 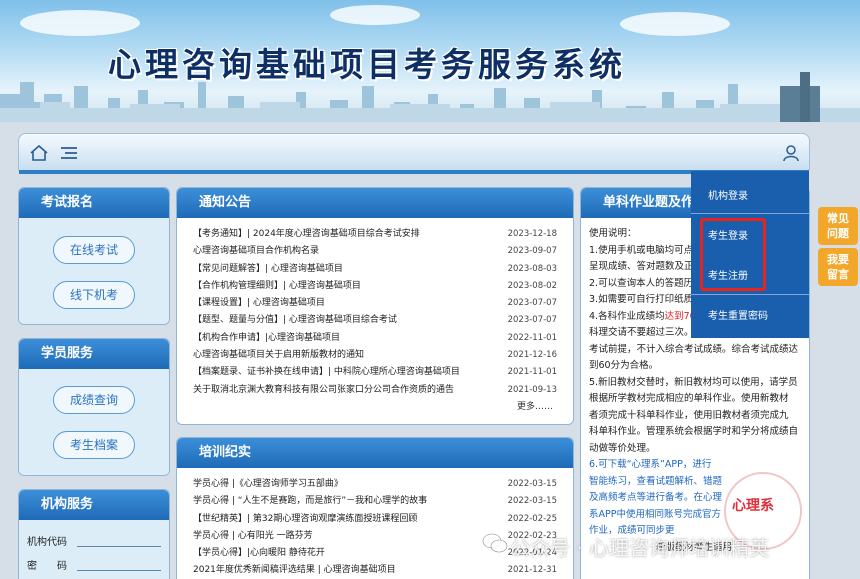 What do you see at coordinates (94, 295) in the screenshot?
I see `offline-exam-button: 线下机考` at bounding box center [94, 295].